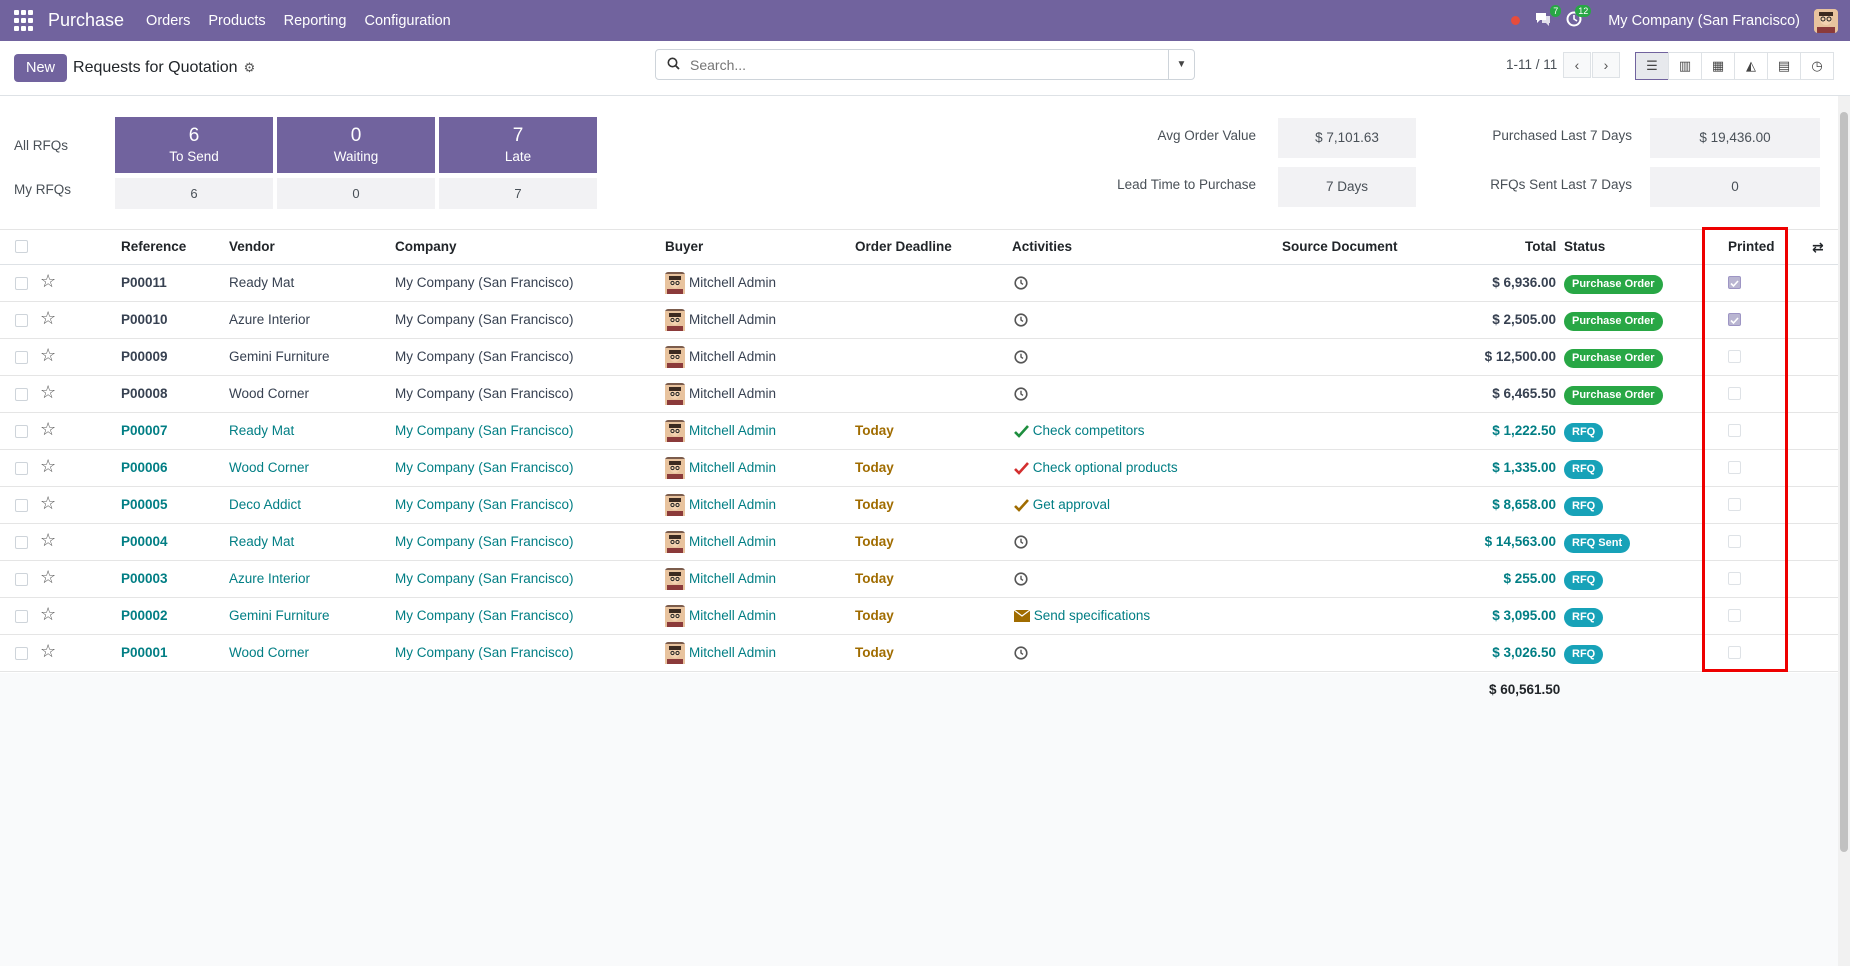 Image resolution: width=1850 pixels, height=966 pixels. Describe the element at coordinates (144, 468) in the screenshot. I see `row-reference: P00006` at that location.